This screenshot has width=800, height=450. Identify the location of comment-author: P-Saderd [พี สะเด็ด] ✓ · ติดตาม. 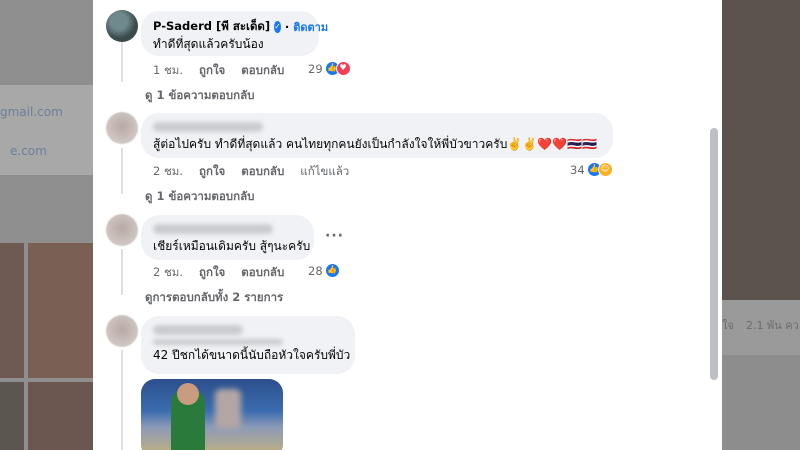
(241, 27).